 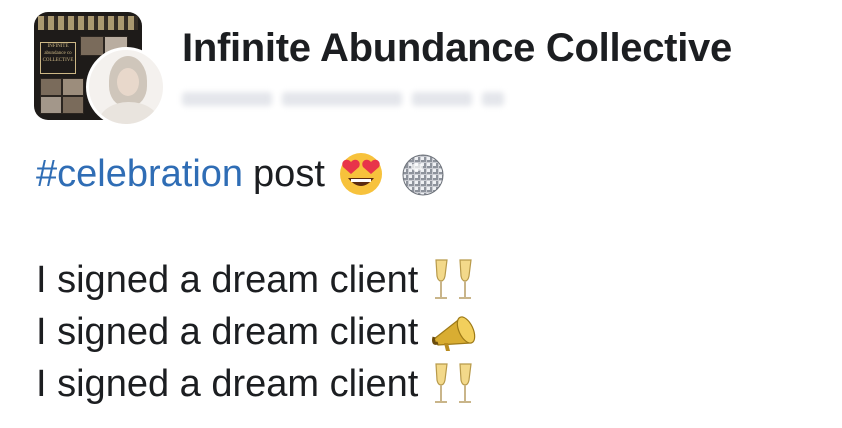 I want to click on hashtag-line: #celebration post, so click(x=426, y=174).